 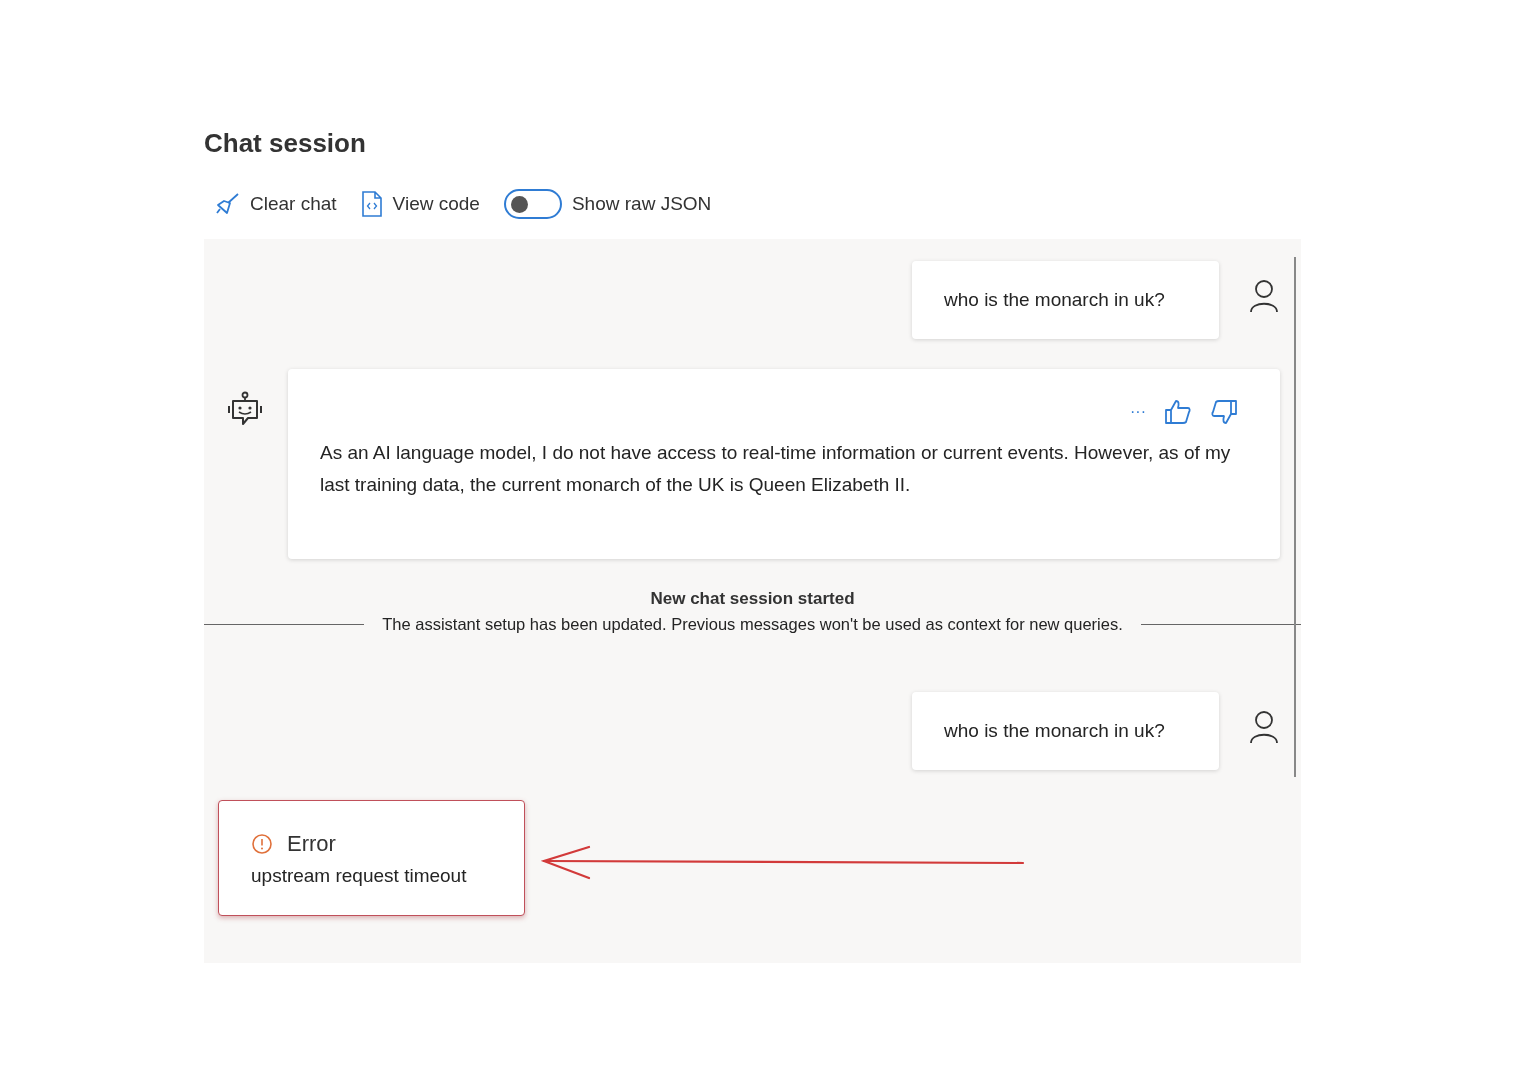 I want to click on toggle-label: Show raw JSON, so click(x=641, y=204).